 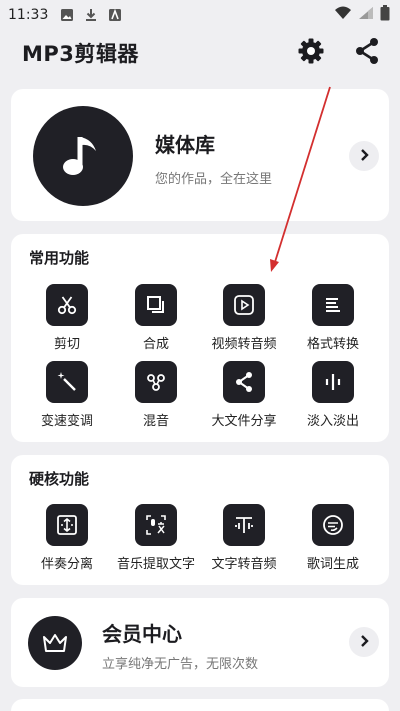 I want to click on tool-lyrics-generate: 歌词生成, so click(x=333, y=538).